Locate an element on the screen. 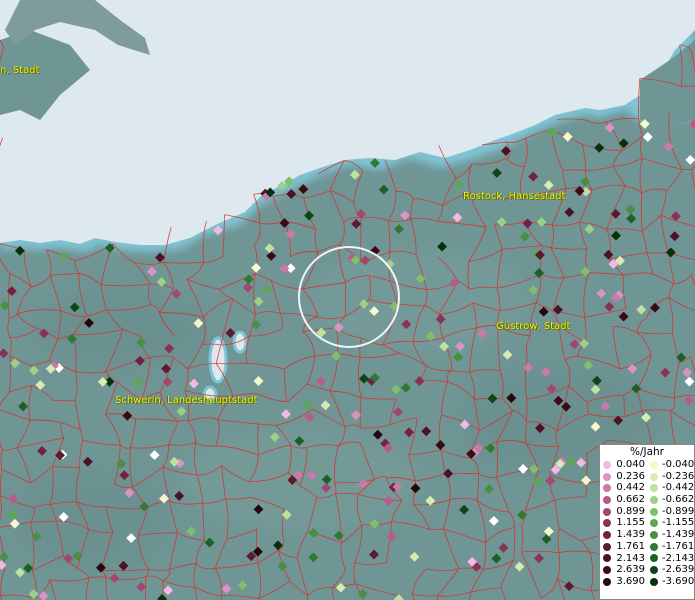  legend-value: -1.439 is located at coordinates (678, 535).